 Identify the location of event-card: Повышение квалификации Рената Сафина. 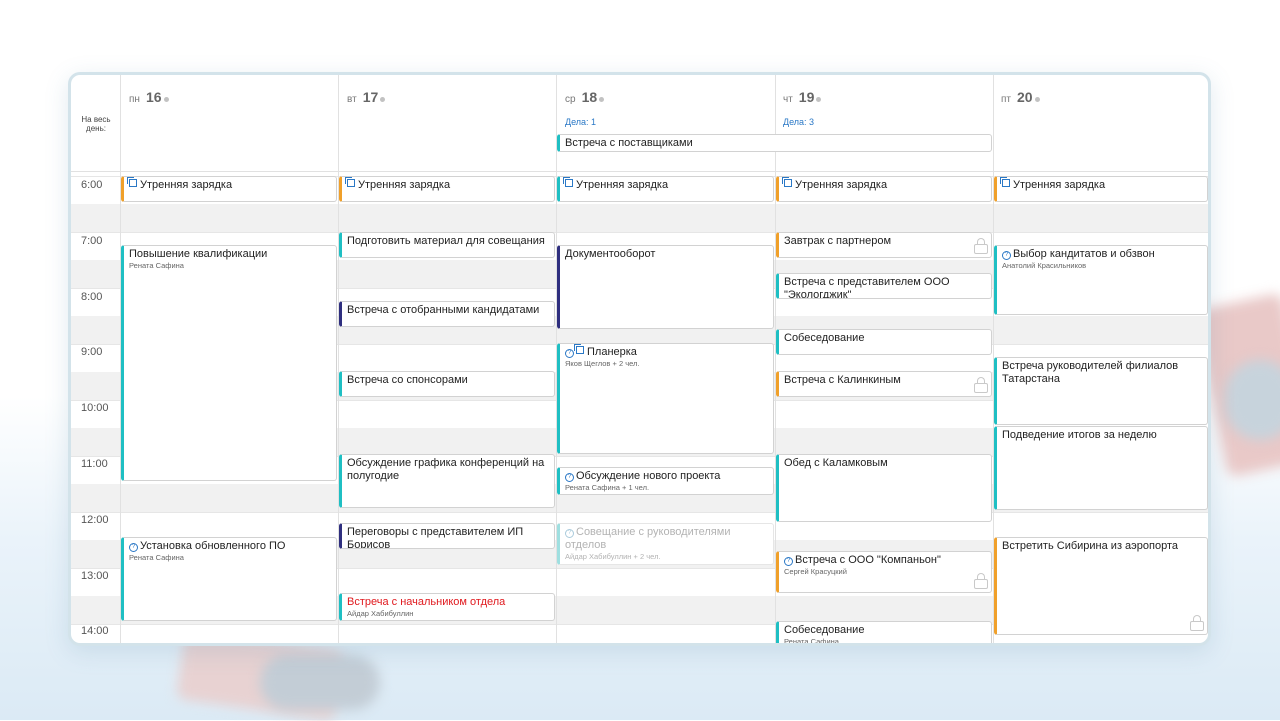
(229, 363).